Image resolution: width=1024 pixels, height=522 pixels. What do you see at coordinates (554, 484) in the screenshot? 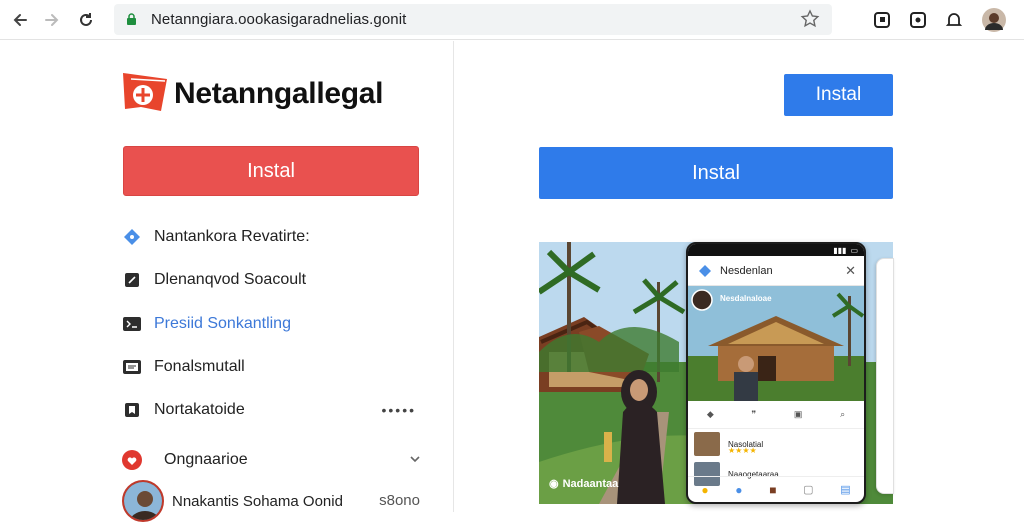
I see `user-icon: ◉` at bounding box center [554, 484].